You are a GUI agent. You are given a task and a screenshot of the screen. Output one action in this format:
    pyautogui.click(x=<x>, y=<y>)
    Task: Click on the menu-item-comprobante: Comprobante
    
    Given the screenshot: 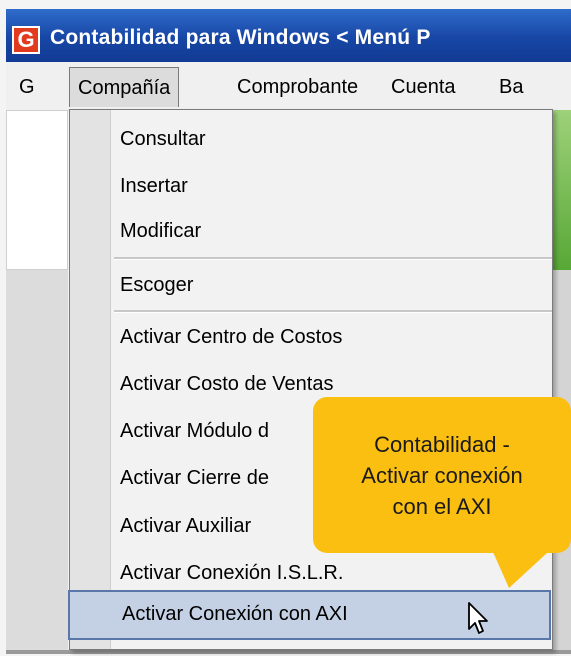 What is the action you would take?
    pyautogui.click(x=297, y=87)
    